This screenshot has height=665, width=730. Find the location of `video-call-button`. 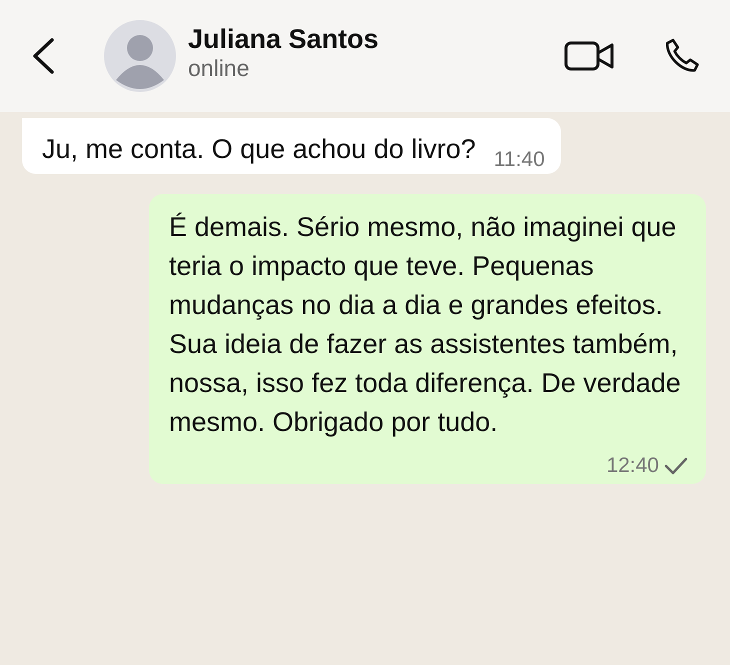

video-call-button is located at coordinates (590, 56).